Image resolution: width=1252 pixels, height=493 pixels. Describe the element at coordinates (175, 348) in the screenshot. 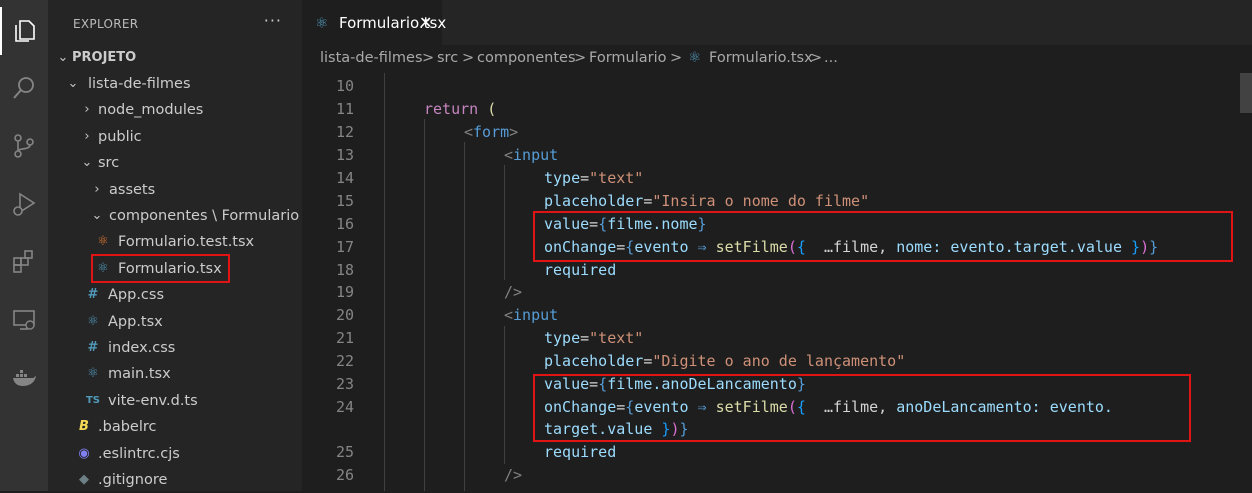

I see `file-index-css: # index.css` at that location.